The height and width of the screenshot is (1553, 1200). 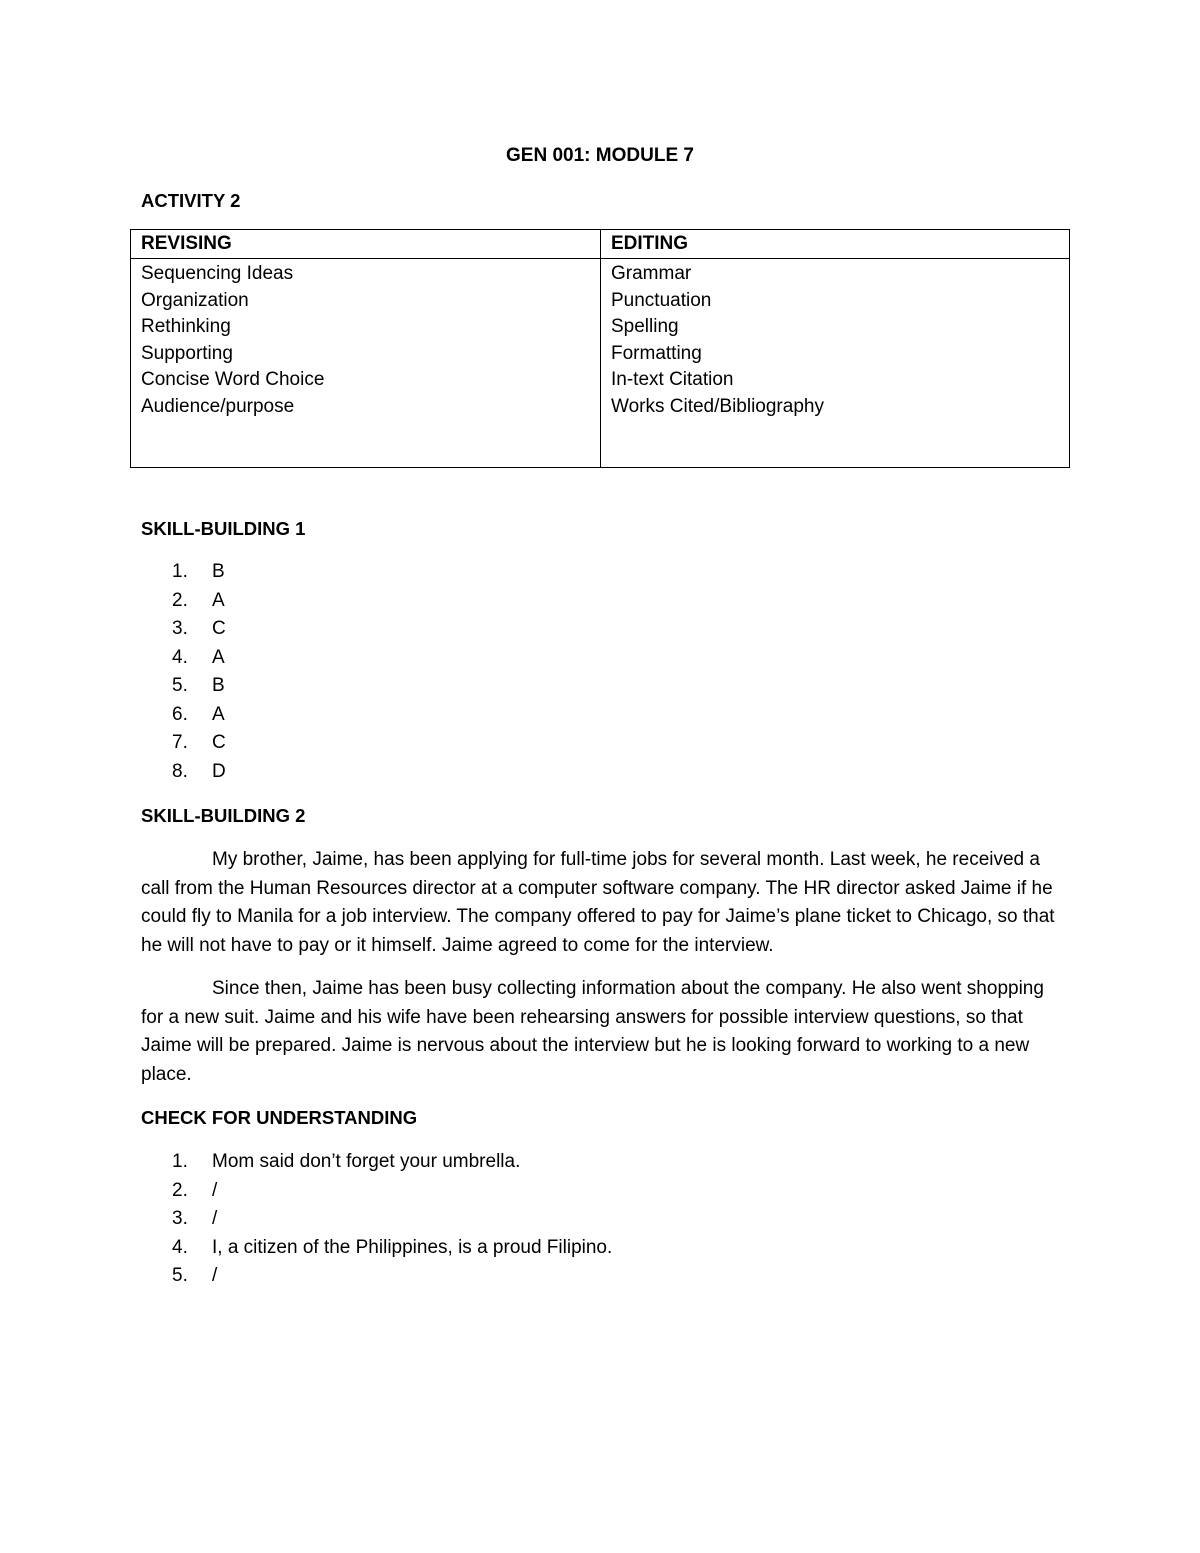 I want to click on answer-item: 1. Mom said don’t forget your umbrella., so click(x=392, y=1162).